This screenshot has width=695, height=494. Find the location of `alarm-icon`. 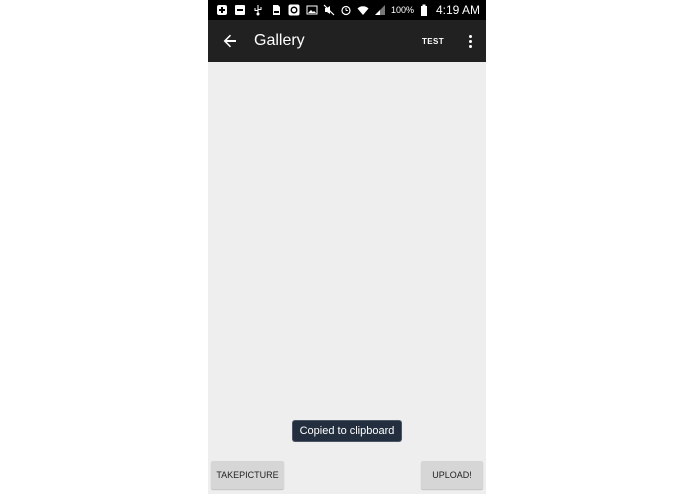

alarm-icon is located at coordinates (346, 10).